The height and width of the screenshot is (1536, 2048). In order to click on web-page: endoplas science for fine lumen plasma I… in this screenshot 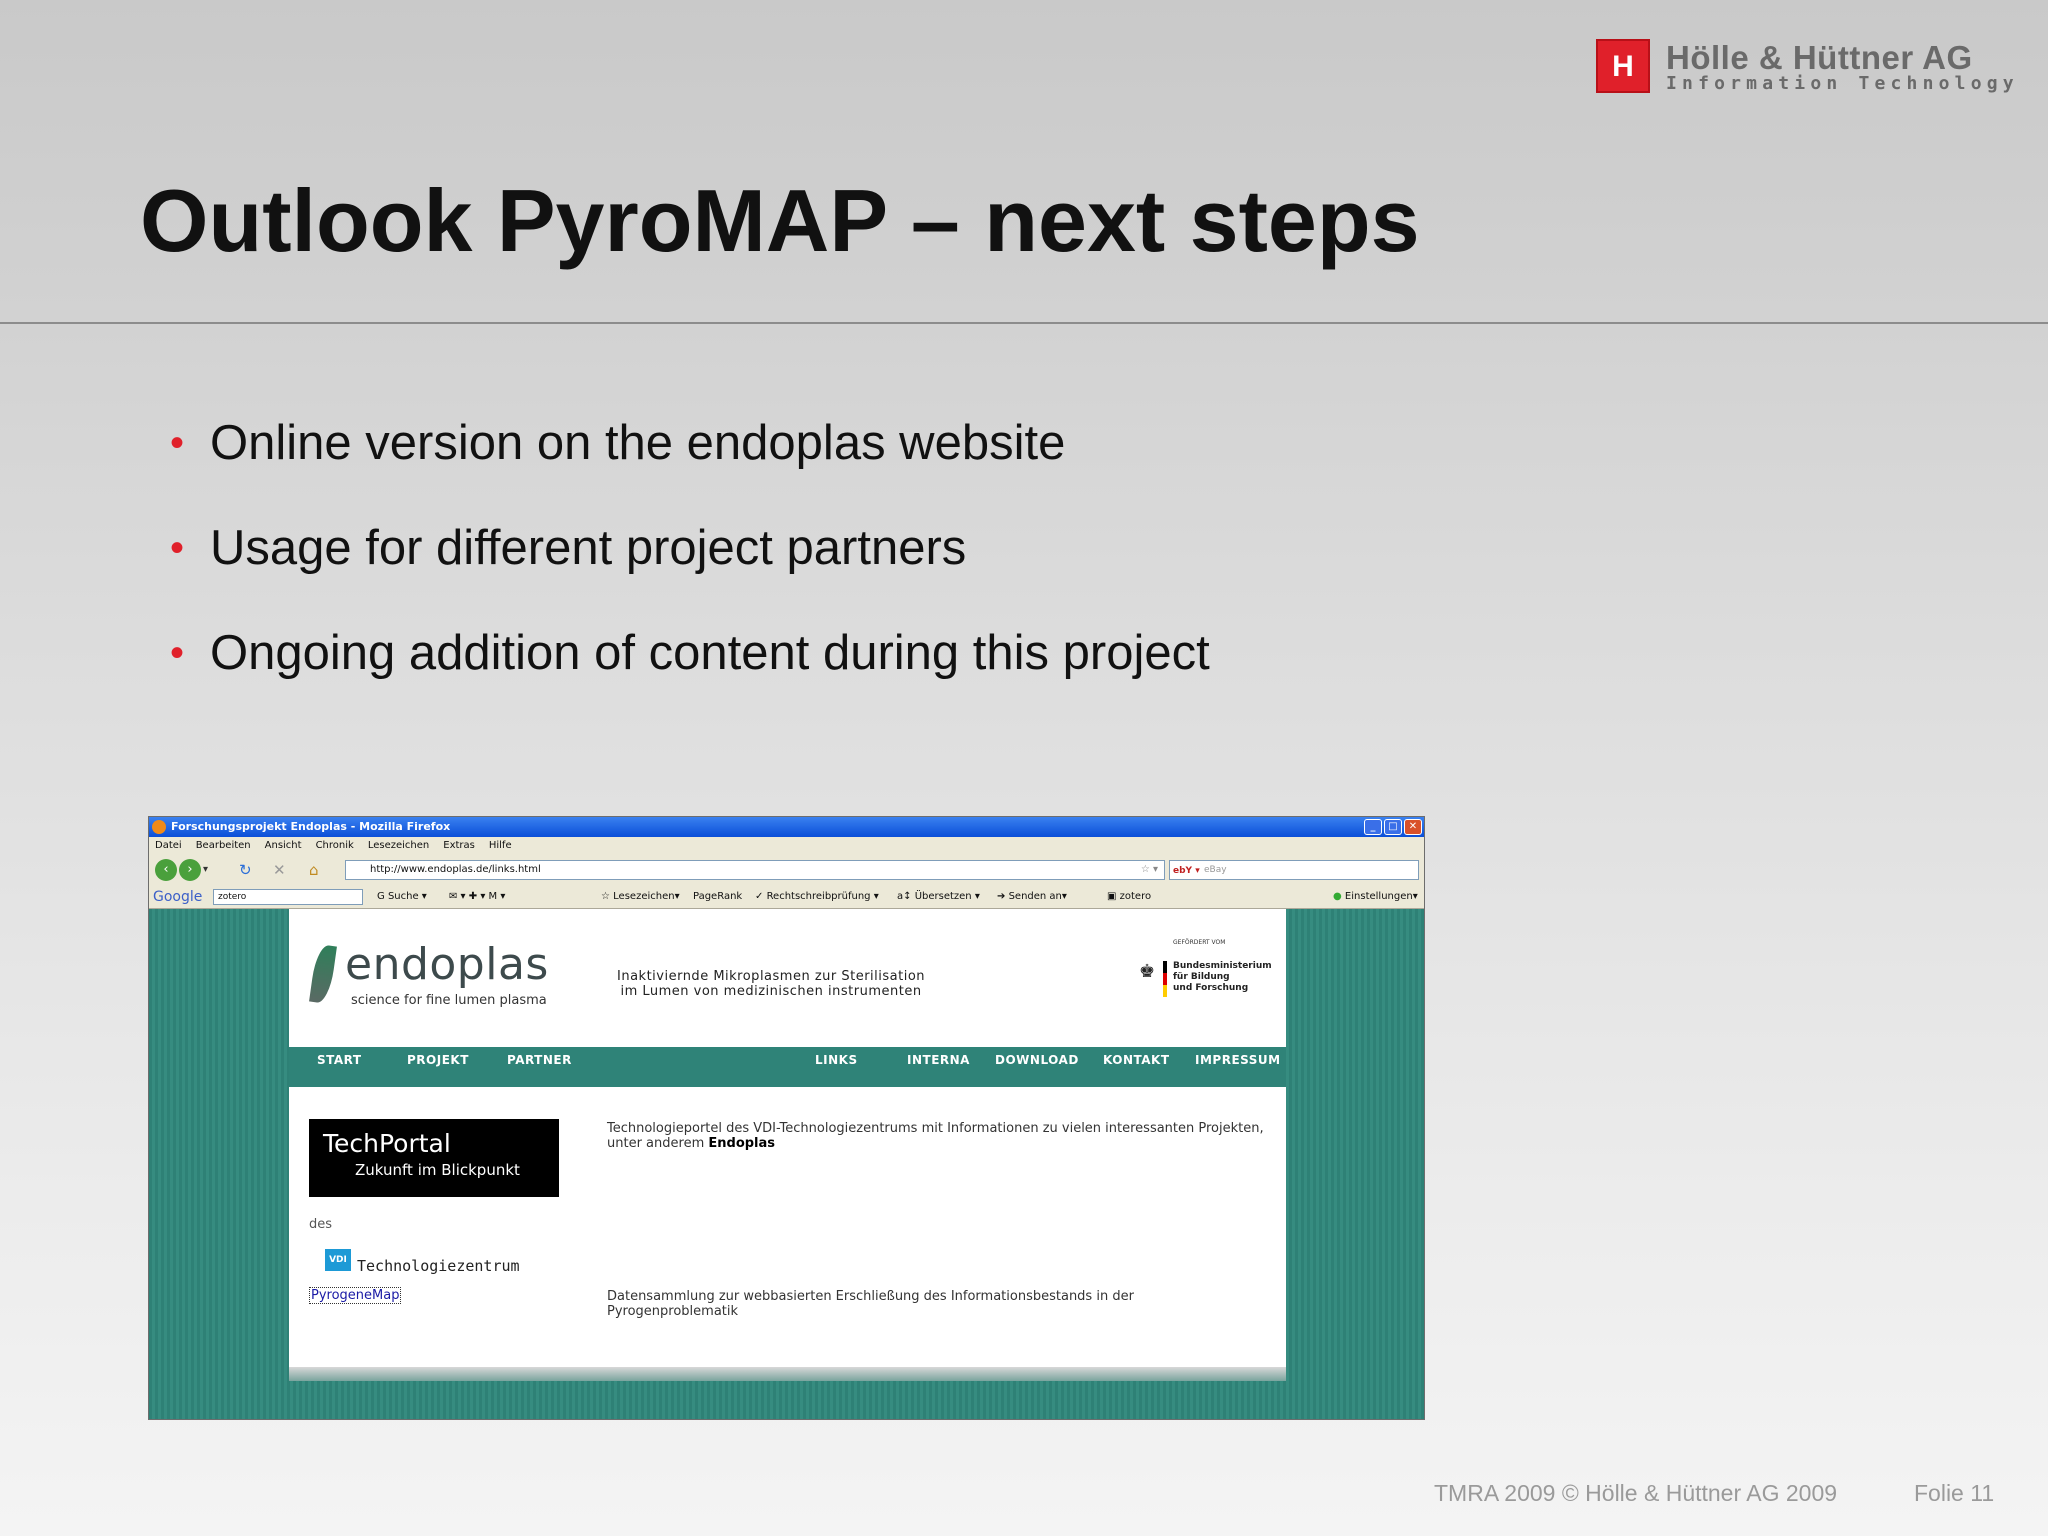, I will do `click(787, 1138)`.